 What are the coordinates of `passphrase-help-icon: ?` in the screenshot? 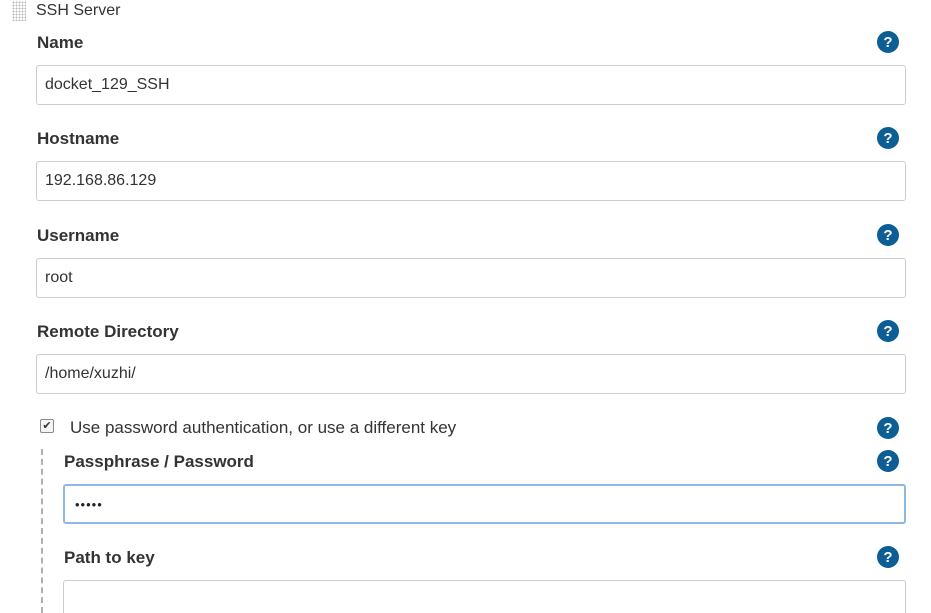 It's located at (888, 461).